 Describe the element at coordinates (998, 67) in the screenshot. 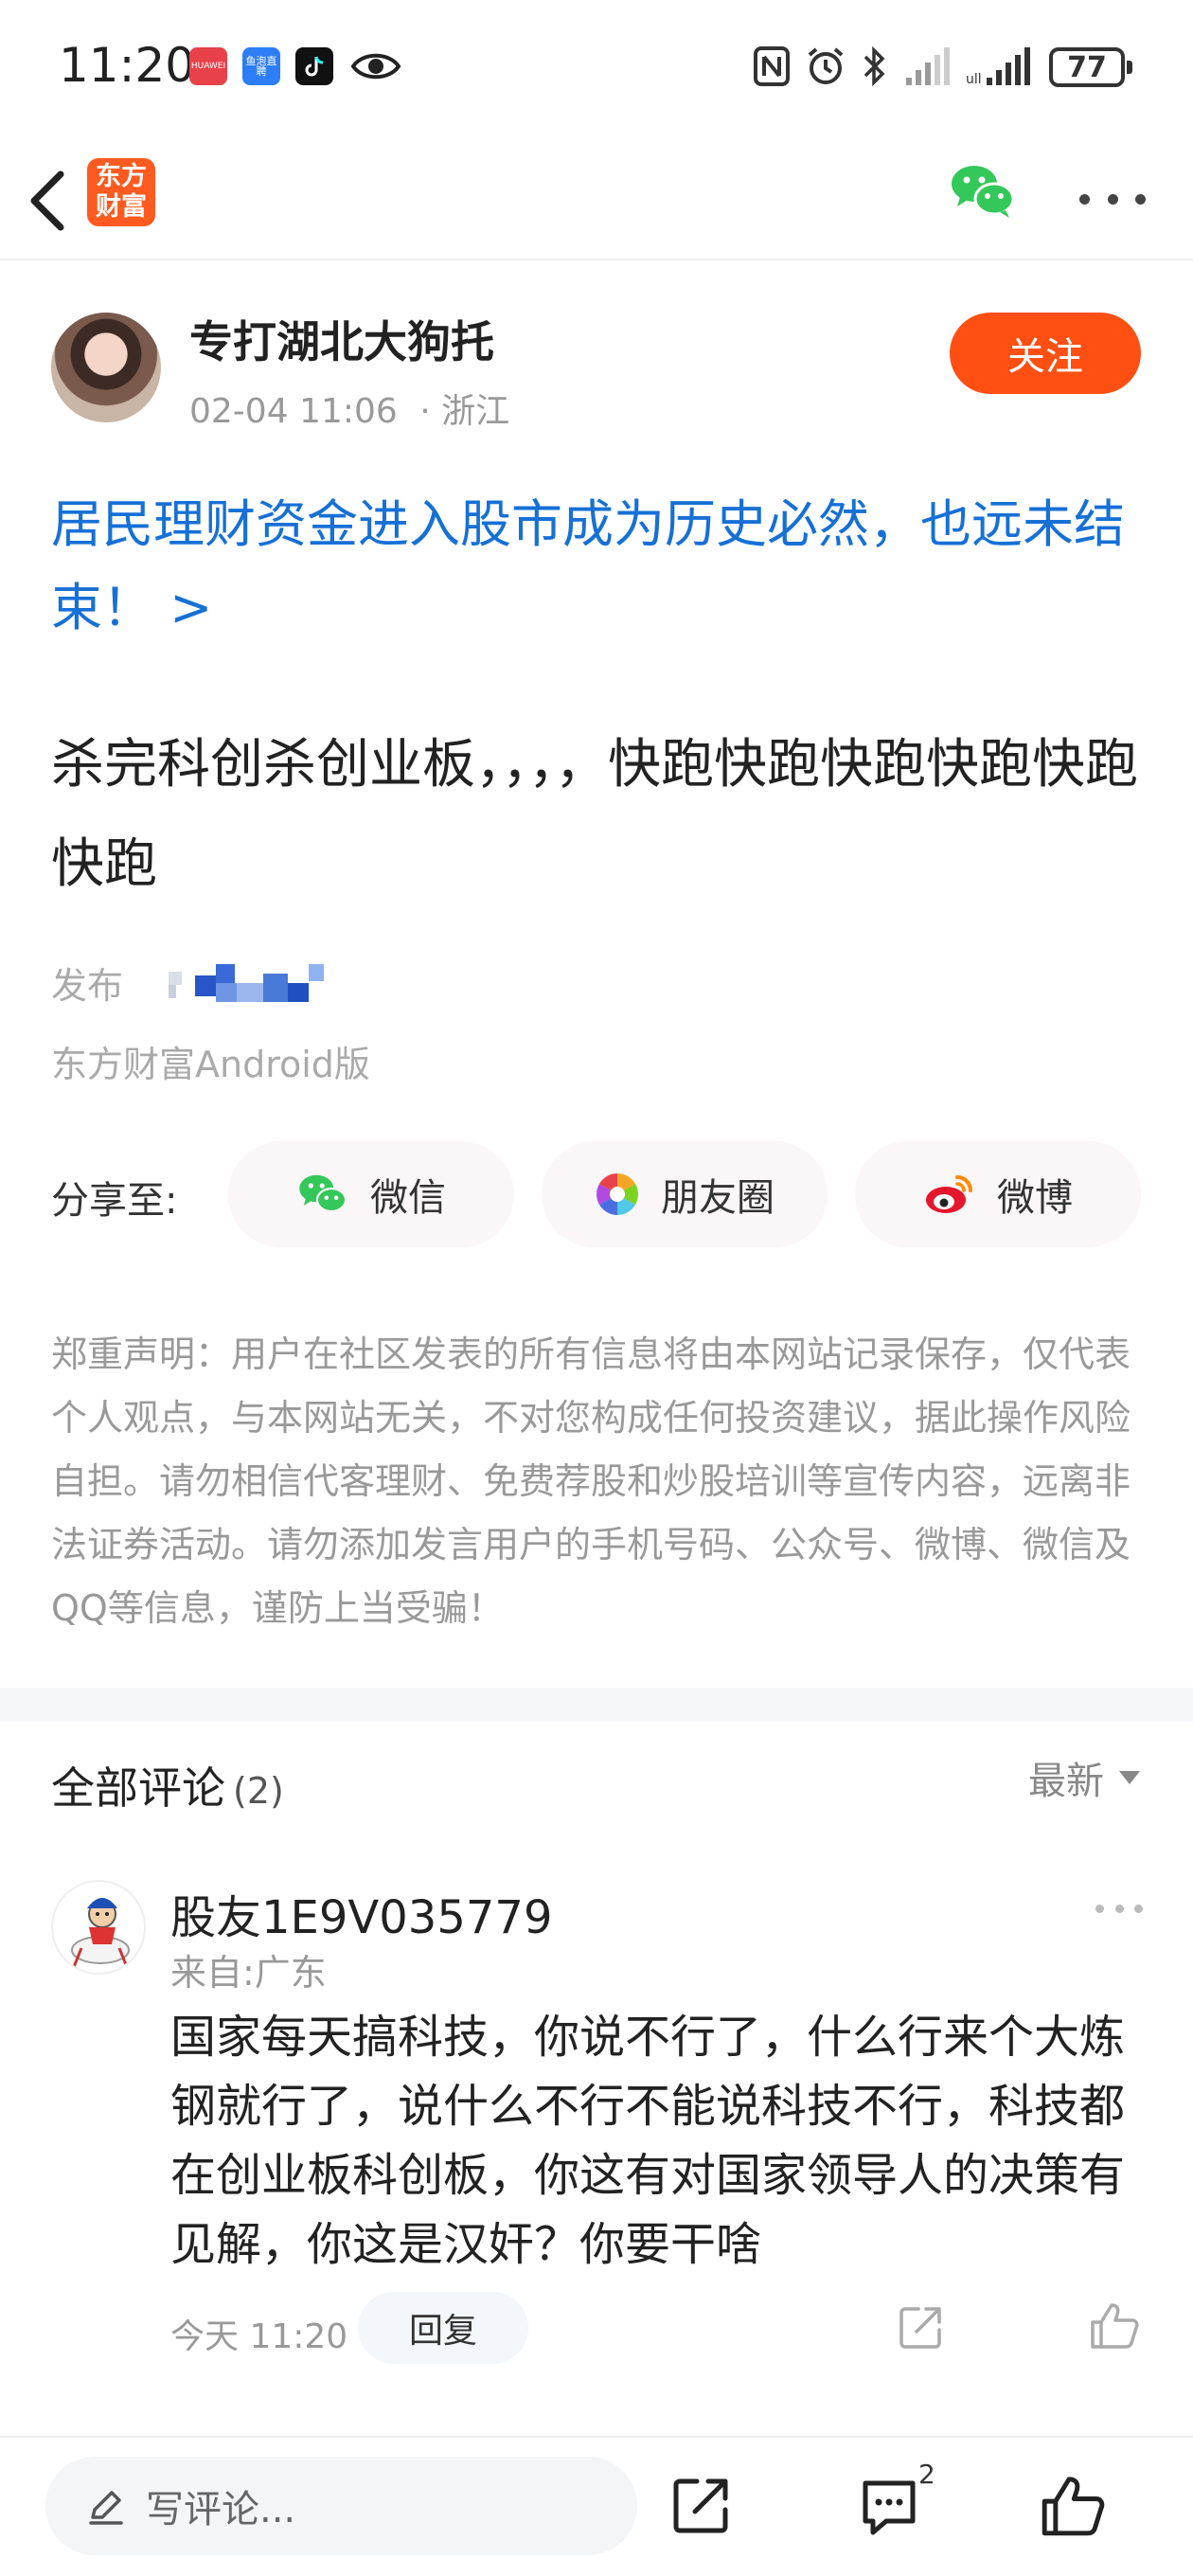

I see `signal-icon-2: ull` at that location.